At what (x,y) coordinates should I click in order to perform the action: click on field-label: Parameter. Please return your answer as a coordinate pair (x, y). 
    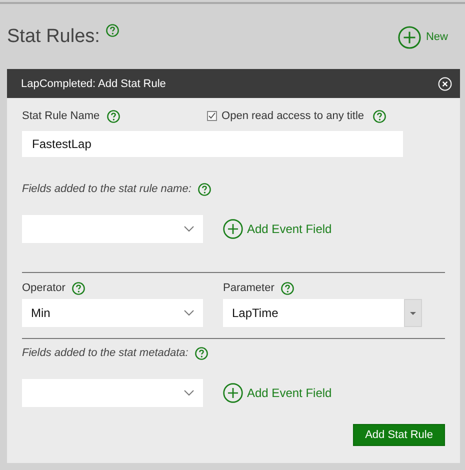
    Looking at the image, I should click on (248, 288).